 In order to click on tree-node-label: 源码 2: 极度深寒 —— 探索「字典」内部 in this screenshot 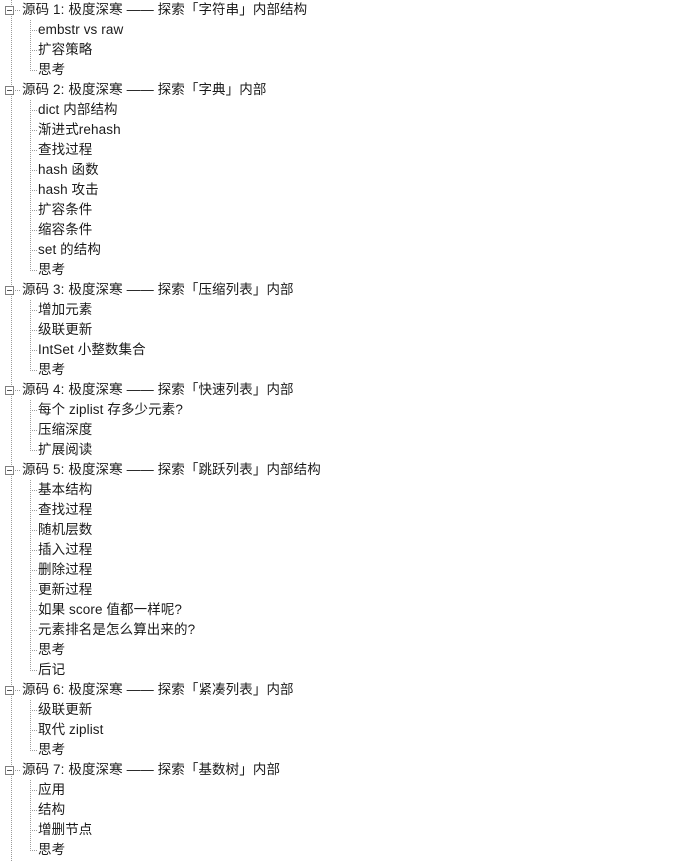, I will do `click(144, 90)`.